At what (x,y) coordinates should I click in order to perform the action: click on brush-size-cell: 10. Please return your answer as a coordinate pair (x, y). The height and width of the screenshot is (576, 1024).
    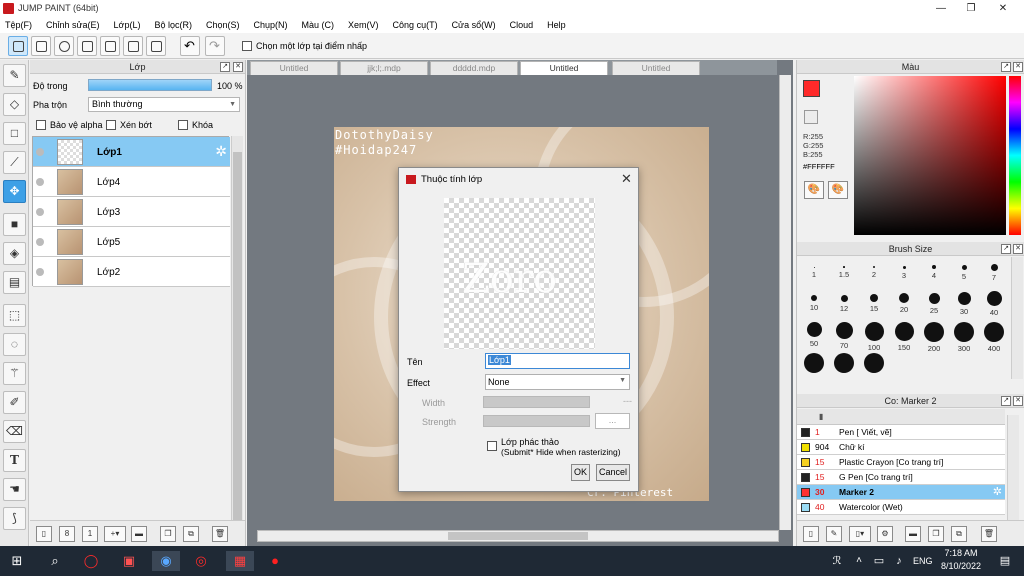
    Looking at the image, I should click on (814, 303).